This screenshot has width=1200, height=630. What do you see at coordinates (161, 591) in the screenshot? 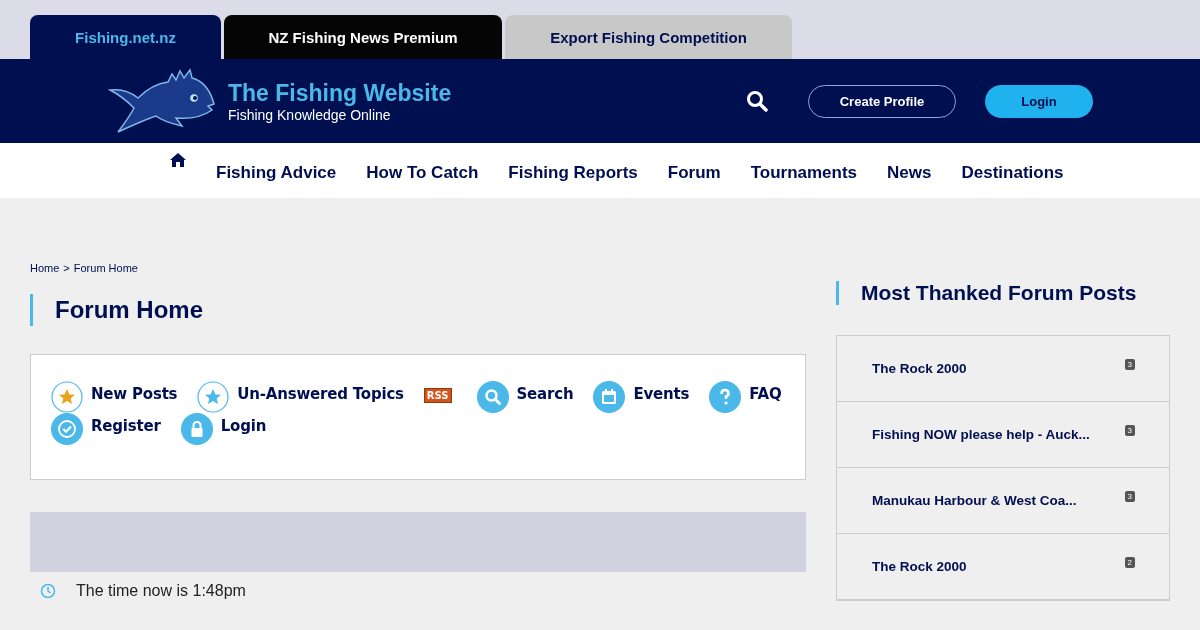
I see `current-time-text: The time now is 1:48pm` at bounding box center [161, 591].